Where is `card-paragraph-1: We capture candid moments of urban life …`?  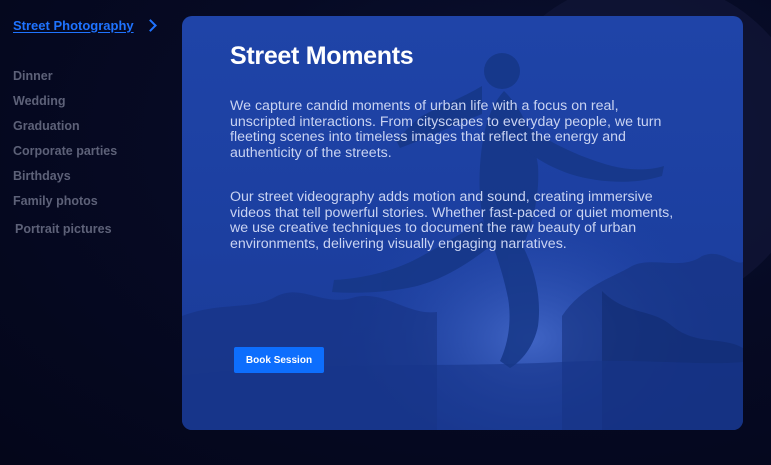 card-paragraph-1: We capture candid moments of urban life … is located at coordinates (446, 129).